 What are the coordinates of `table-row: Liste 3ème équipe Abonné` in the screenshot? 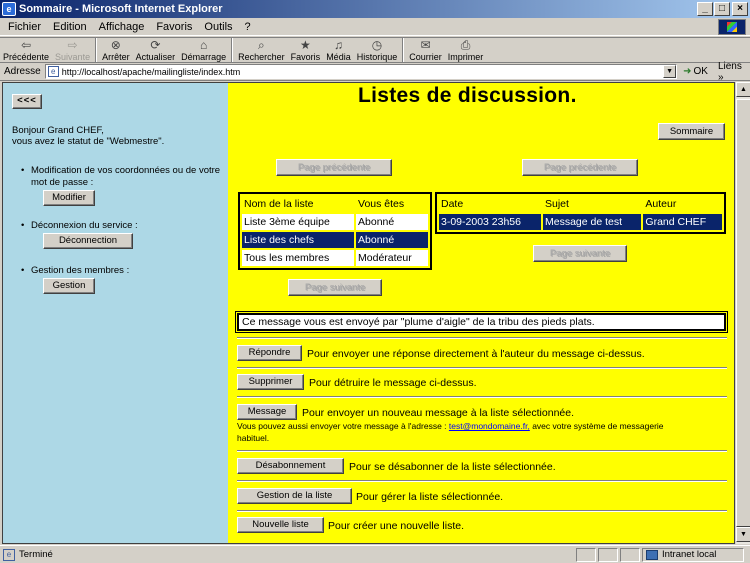 It's located at (335, 222).